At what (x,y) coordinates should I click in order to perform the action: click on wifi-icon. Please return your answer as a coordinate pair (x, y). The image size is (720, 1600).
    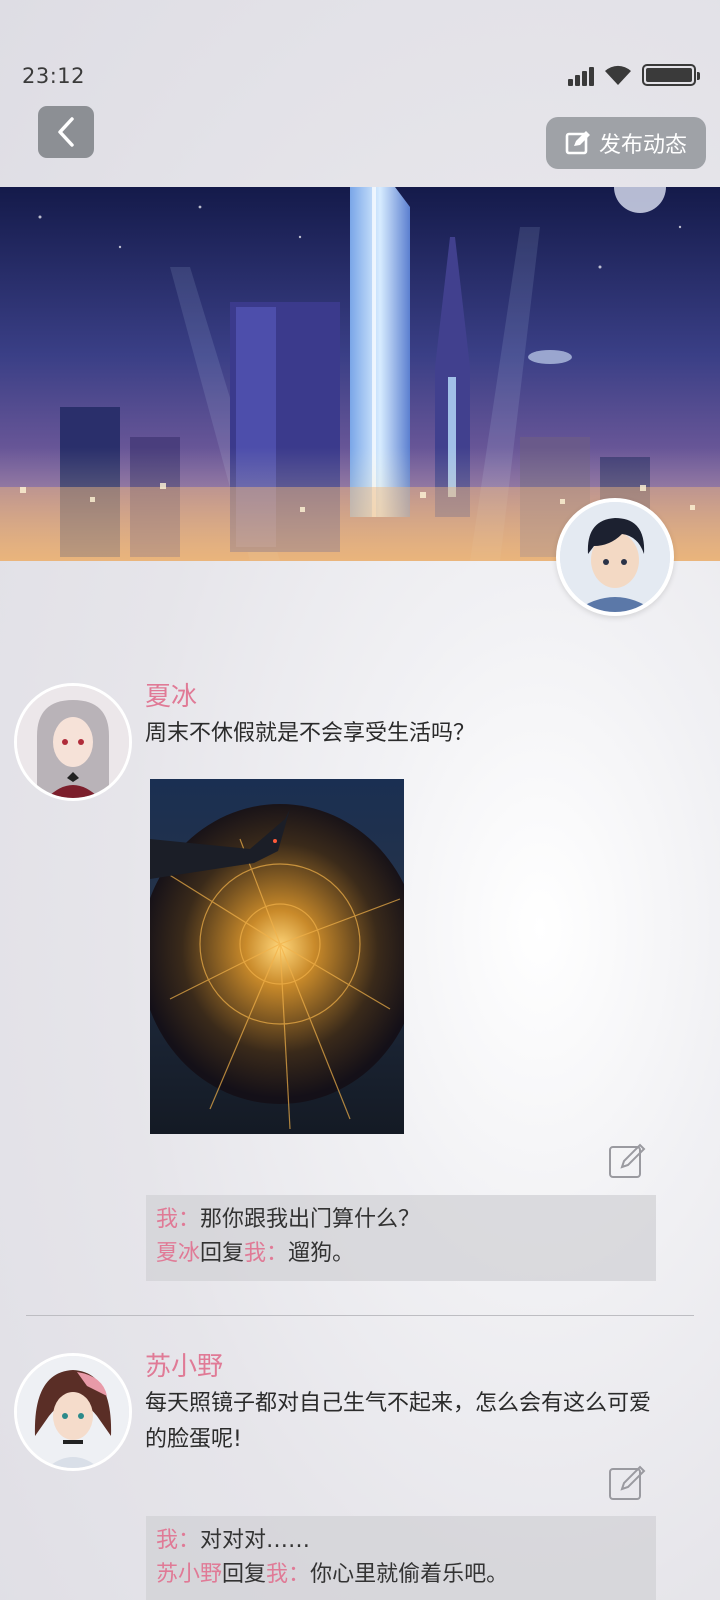
    Looking at the image, I should click on (618, 75).